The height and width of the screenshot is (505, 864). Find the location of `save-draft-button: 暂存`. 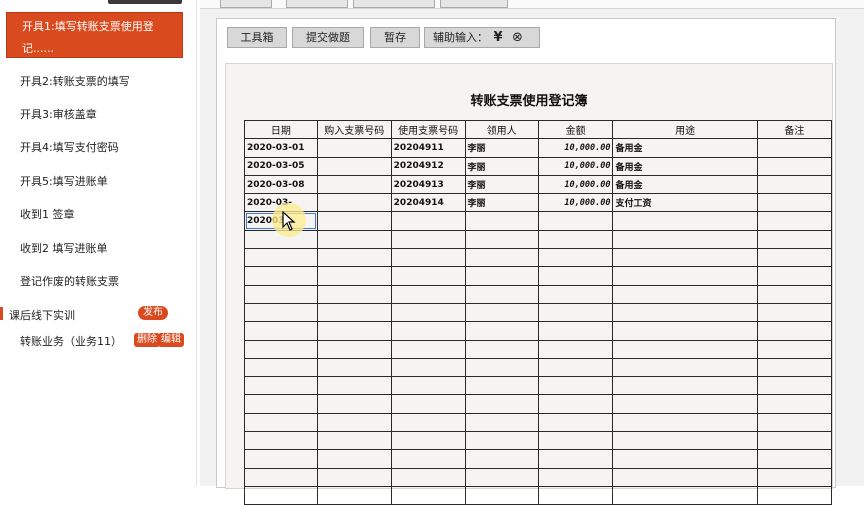

save-draft-button: 暂存 is located at coordinates (395, 37).